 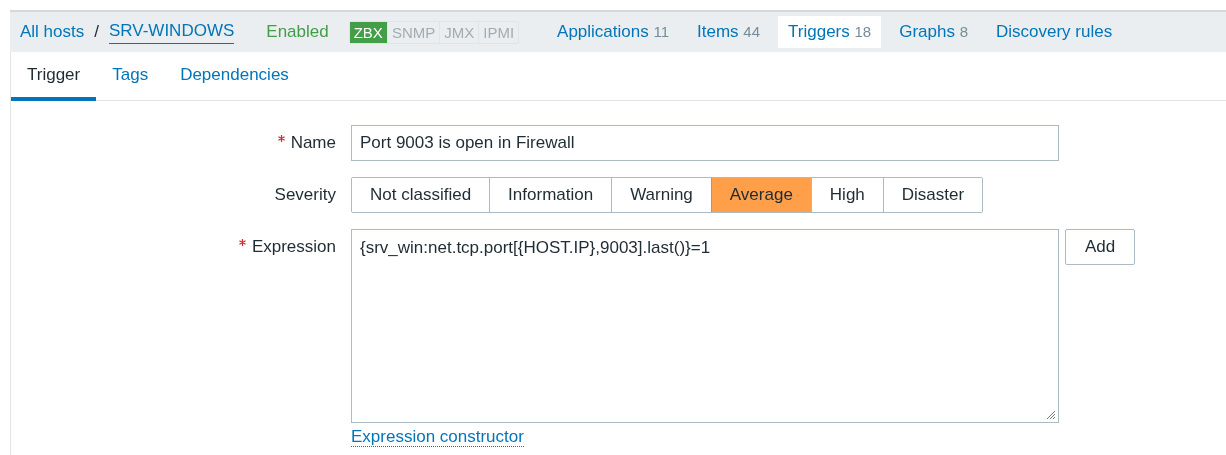 I want to click on host-tab: Items 44, so click(x=729, y=32).